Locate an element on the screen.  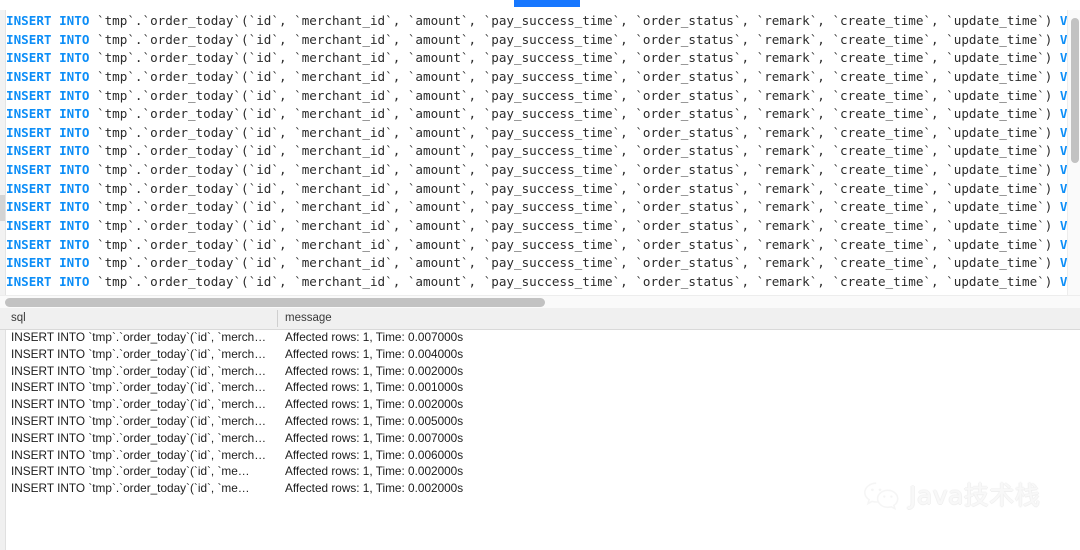
editor-vertical-scrollbar is located at coordinates (1073, 153).